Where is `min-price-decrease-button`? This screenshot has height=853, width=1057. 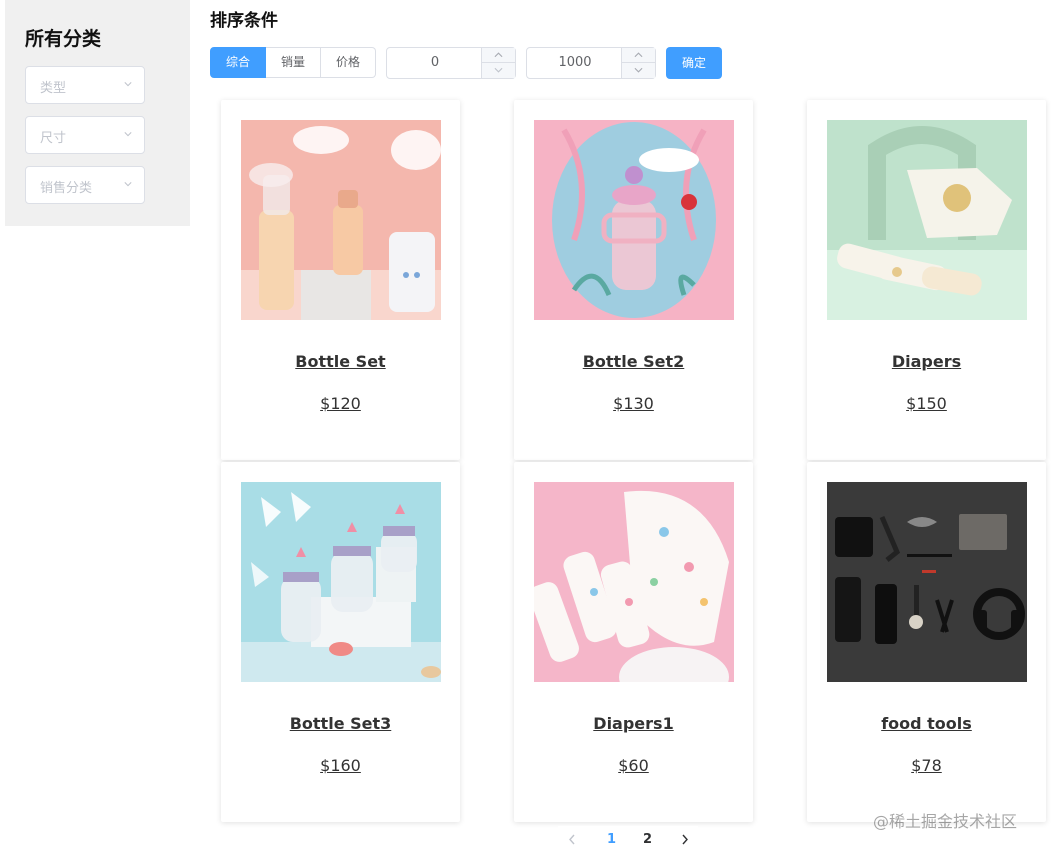 min-price-decrease-button is located at coordinates (498, 70).